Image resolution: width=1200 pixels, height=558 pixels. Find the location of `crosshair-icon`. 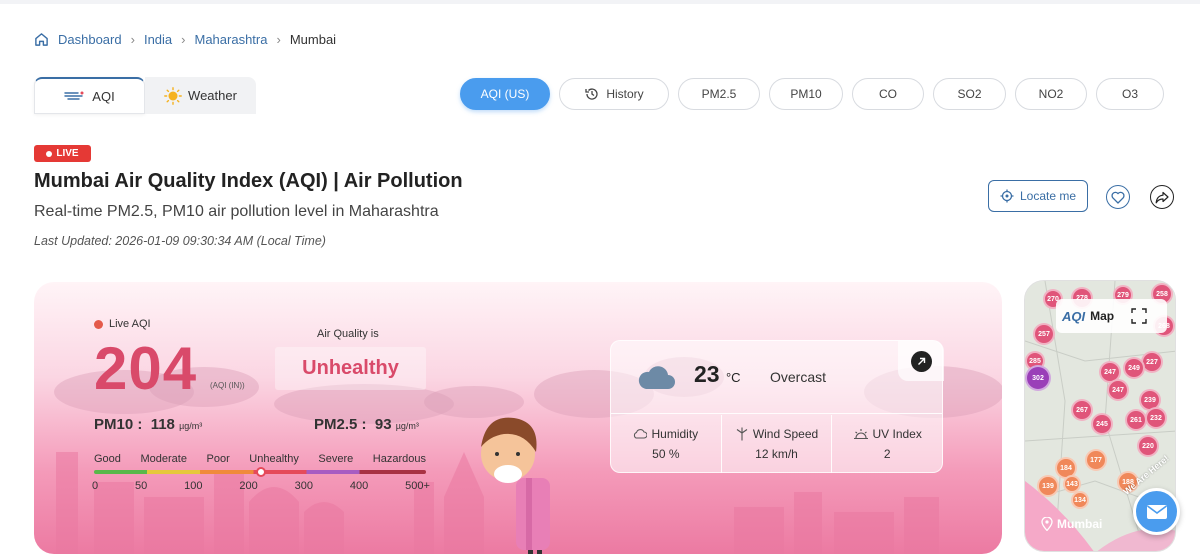

crosshair-icon is located at coordinates (1007, 196).